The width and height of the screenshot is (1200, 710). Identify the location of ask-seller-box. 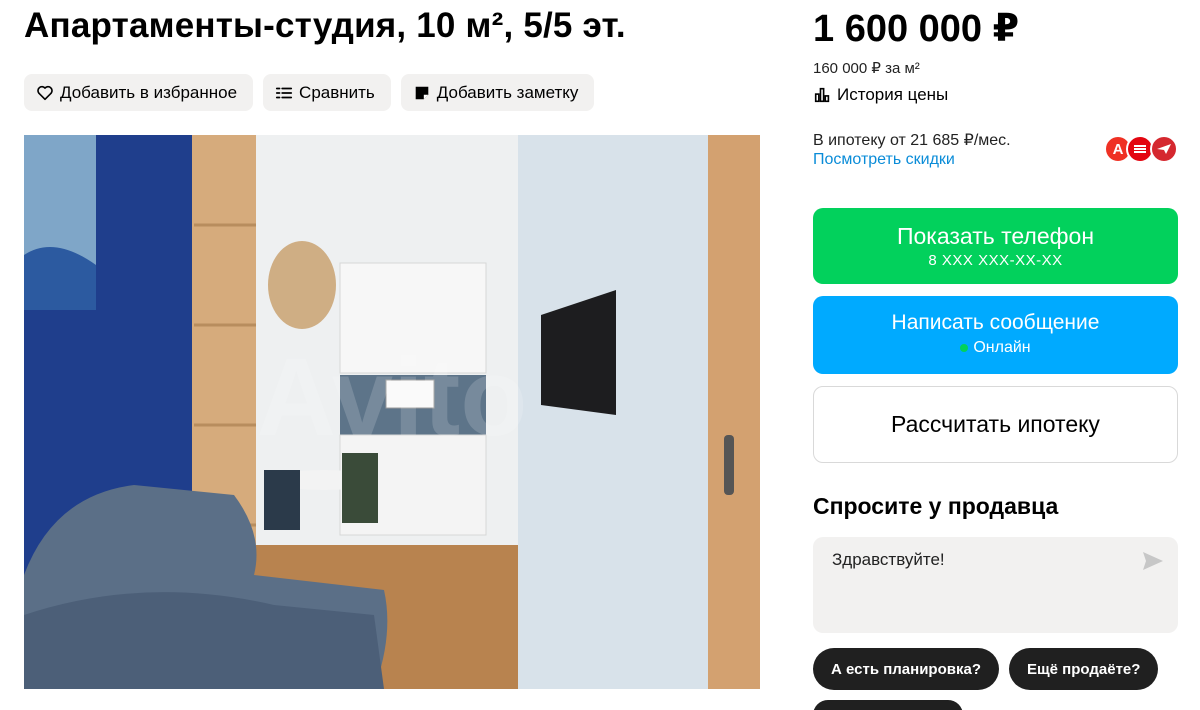
(995, 585).